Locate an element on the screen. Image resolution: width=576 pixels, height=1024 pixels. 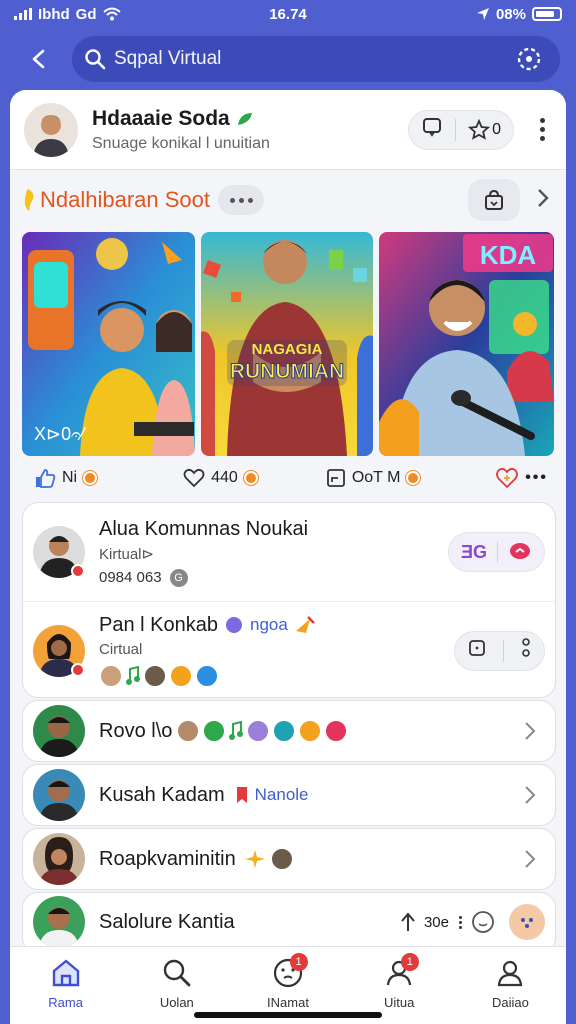
bookmark-icon is located at coordinates (241, 795).